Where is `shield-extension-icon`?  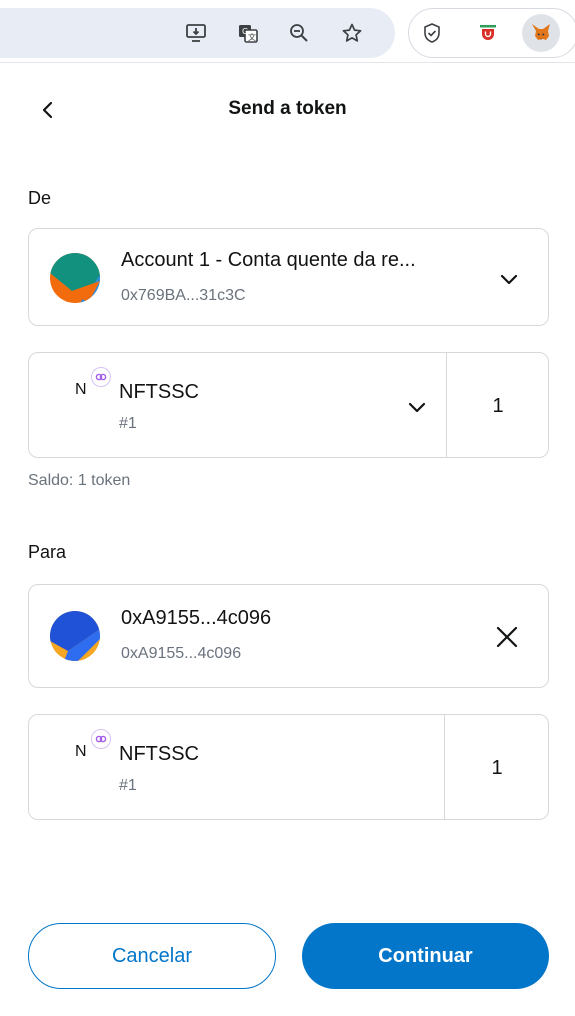 shield-extension-icon is located at coordinates (432, 33).